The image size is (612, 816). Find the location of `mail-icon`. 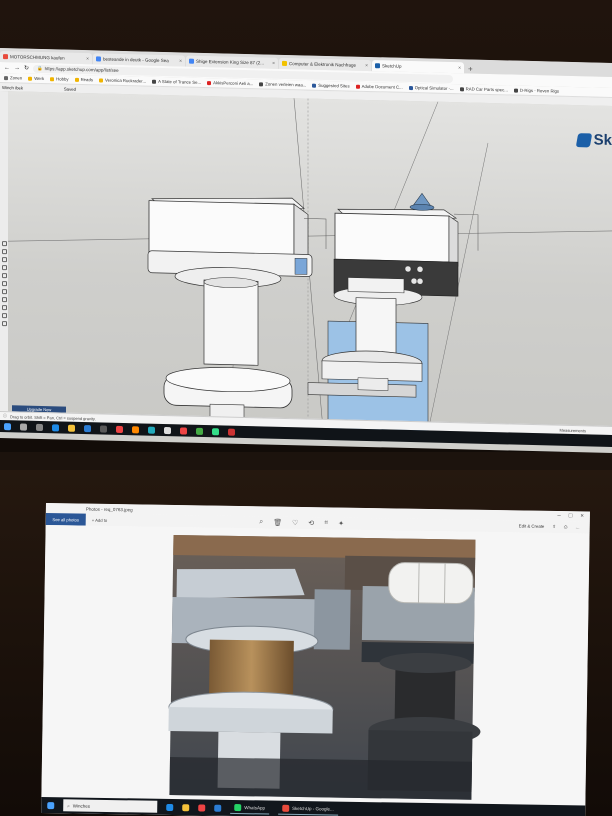

mail-icon is located at coordinates (87, 428).